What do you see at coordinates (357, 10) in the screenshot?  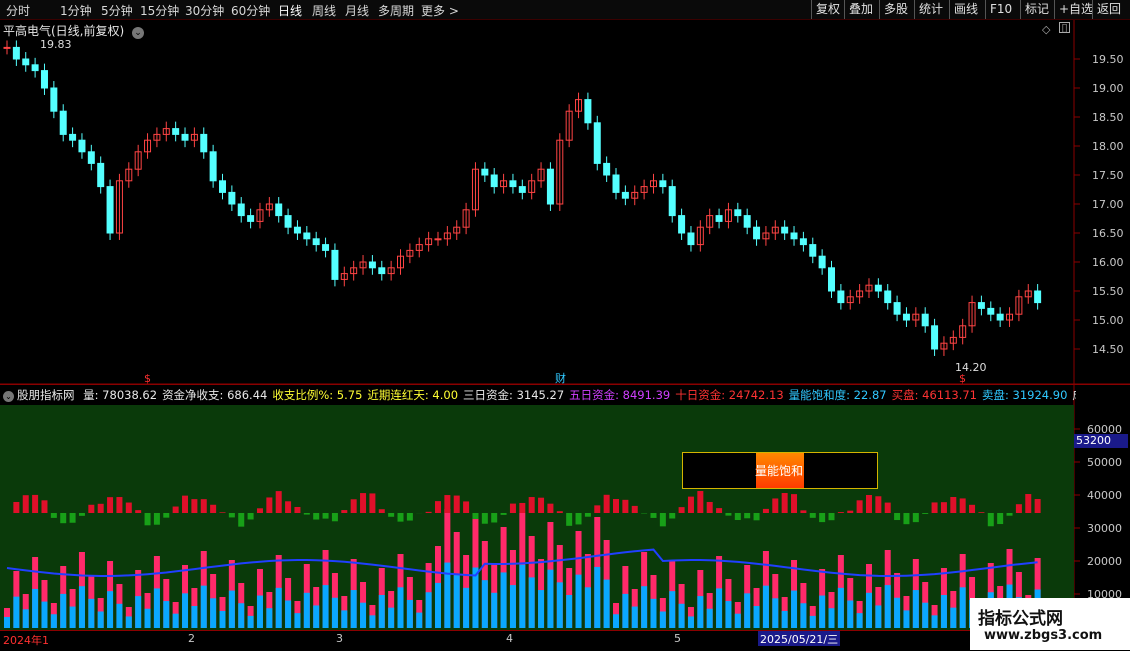 I see `period-tab-month: 月线` at bounding box center [357, 10].